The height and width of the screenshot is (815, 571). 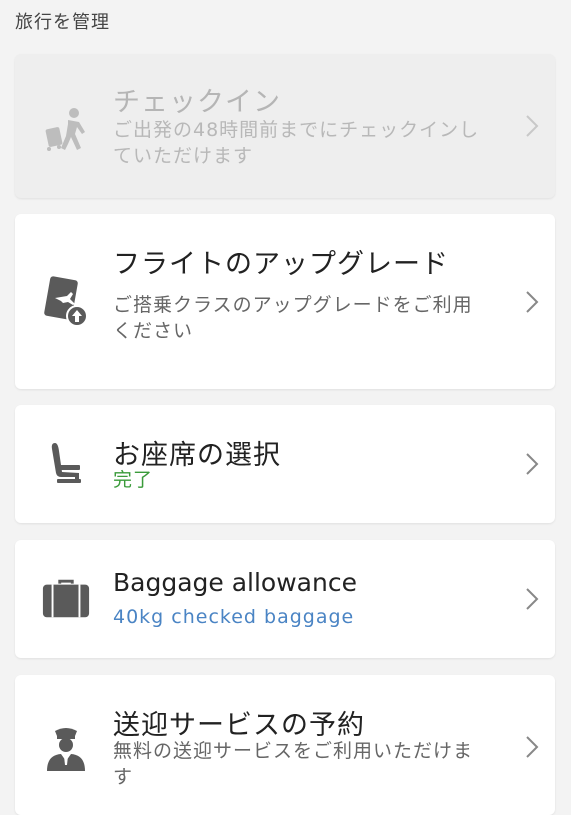 What do you see at coordinates (239, 725) in the screenshot?
I see `chauffeur-title: 送迎サービスの予約` at bounding box center [239, 725].